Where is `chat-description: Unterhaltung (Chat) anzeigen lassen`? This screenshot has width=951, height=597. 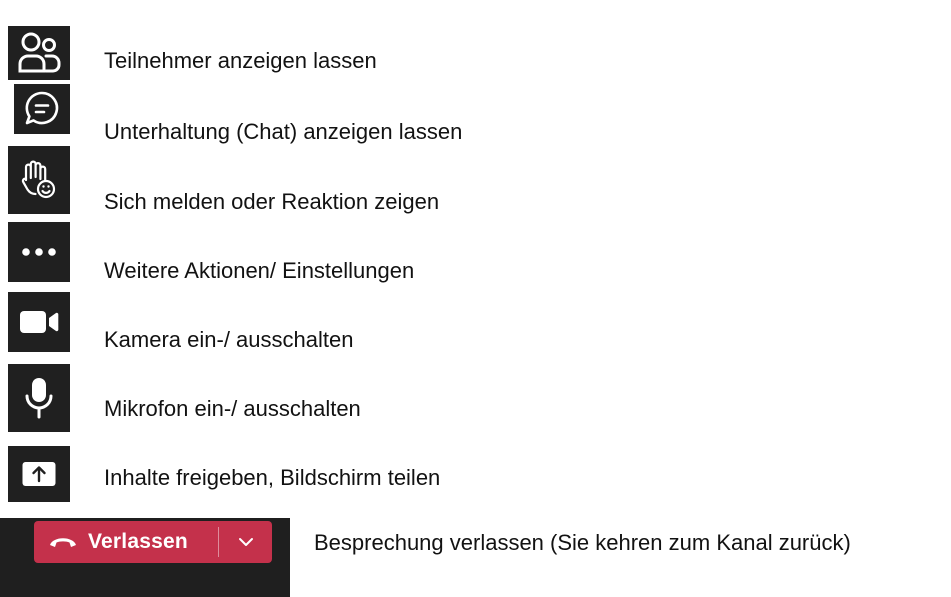
chat-description: Unterhaltung (Chat) anzeigen lassen is located at coordinates (283, 131).